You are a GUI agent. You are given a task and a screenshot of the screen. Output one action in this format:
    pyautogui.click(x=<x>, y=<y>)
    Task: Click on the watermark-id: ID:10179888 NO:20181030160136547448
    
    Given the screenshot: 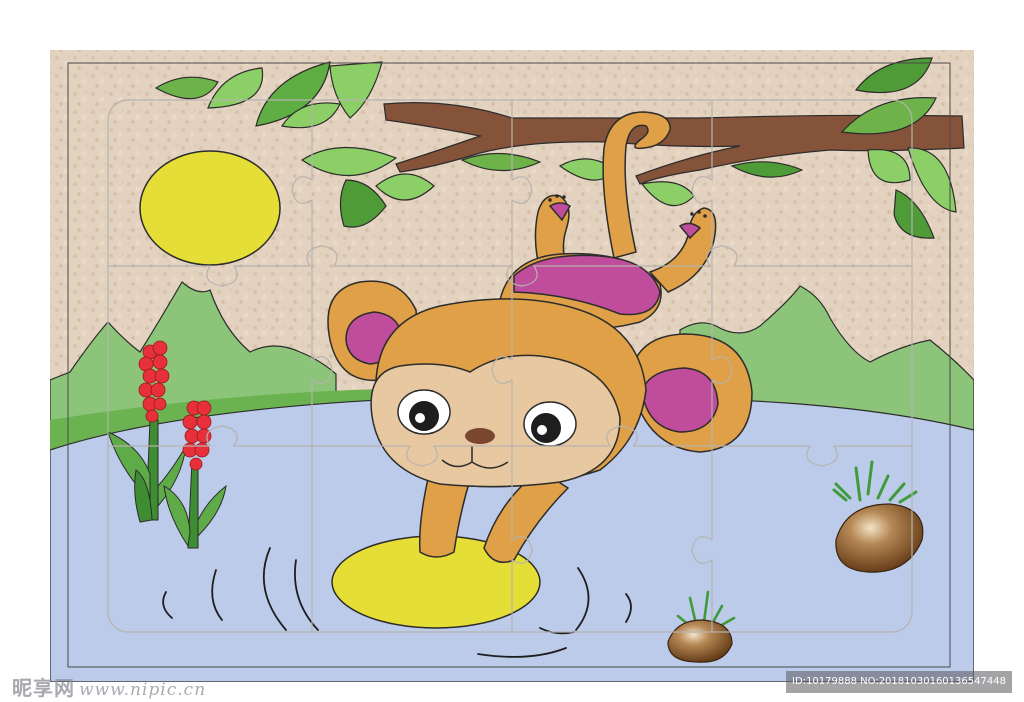 What is the action you would take?
    pyautogui.click(x=899, y=682)
    